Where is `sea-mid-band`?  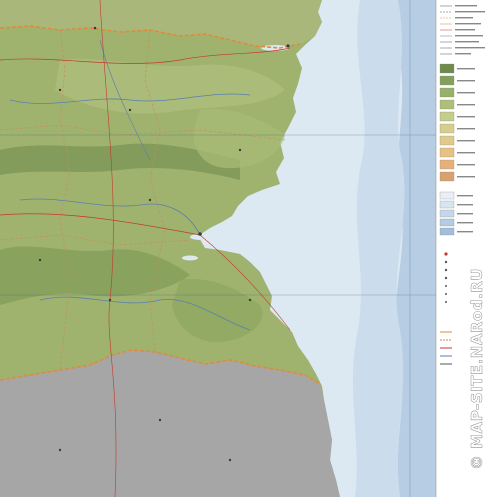 sea-mid-band is located at coordinates (378, 248).